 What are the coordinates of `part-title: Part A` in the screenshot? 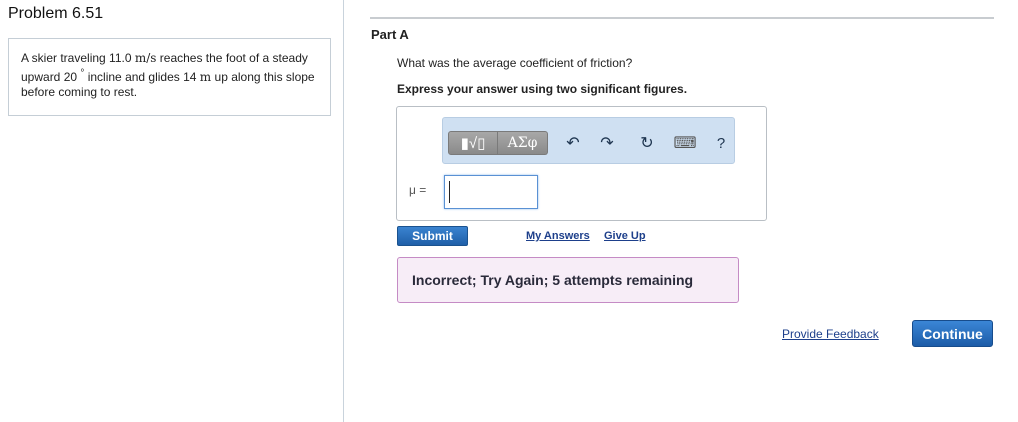 It's located at (390, 34).